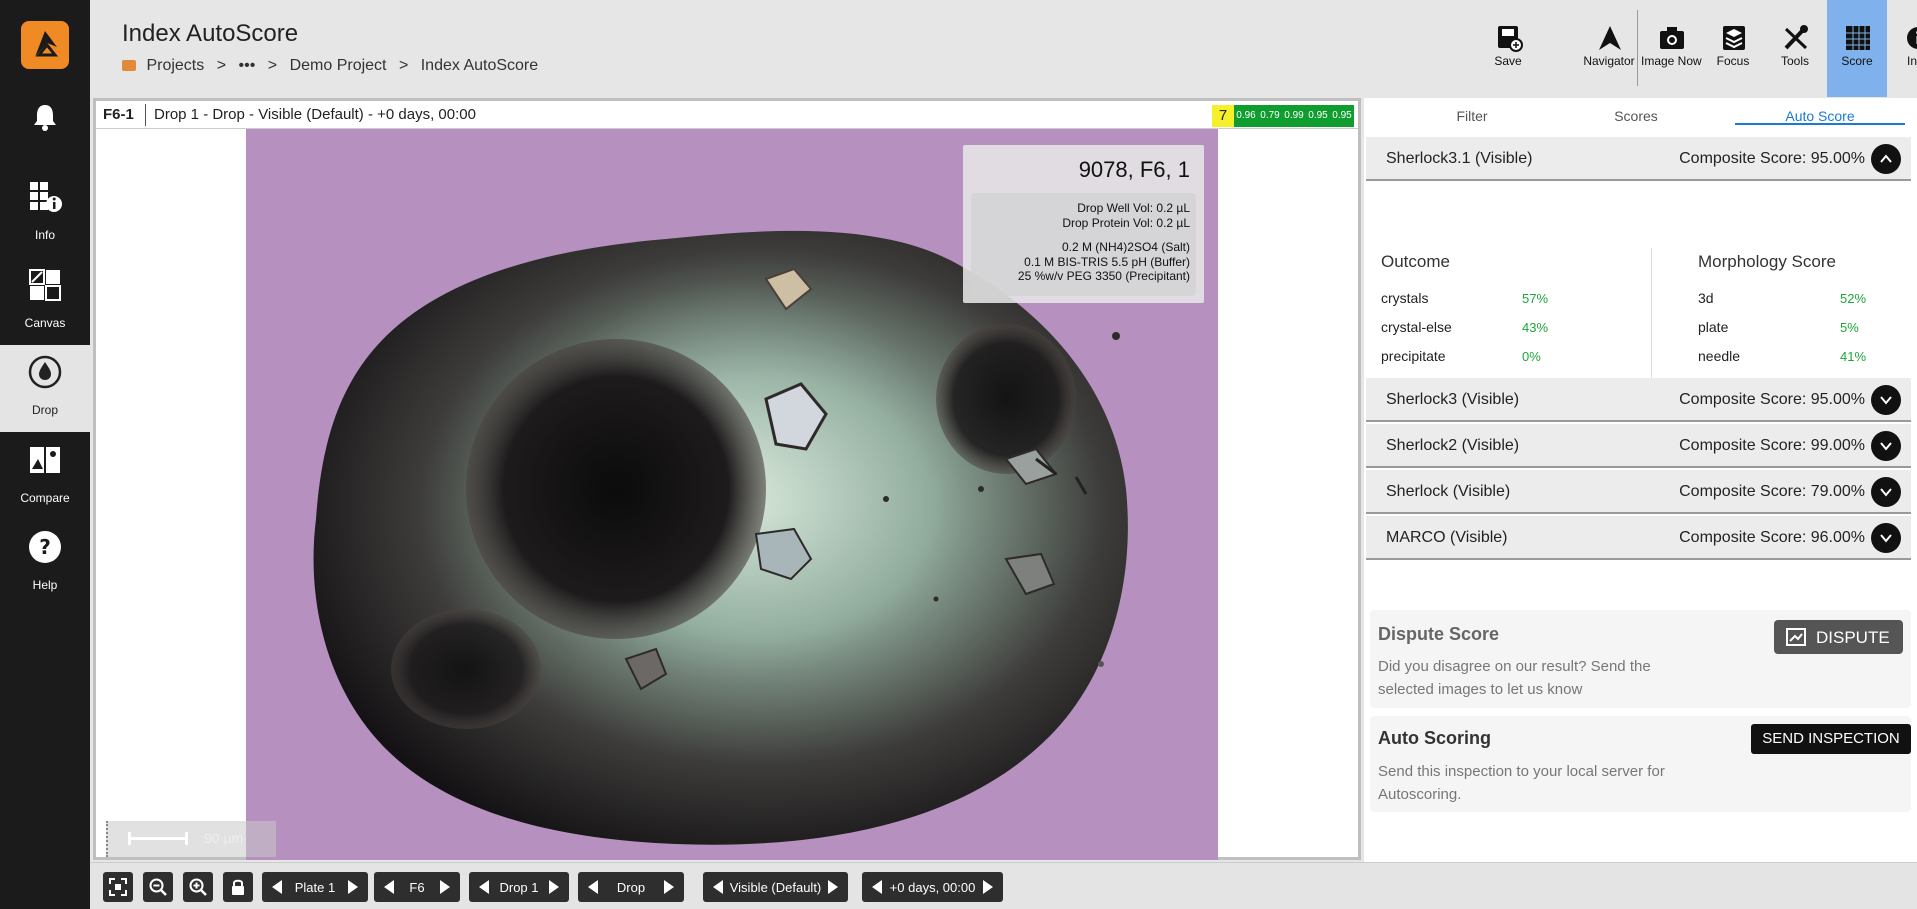  I want to click on info-label: Info, so click(1911, 61).